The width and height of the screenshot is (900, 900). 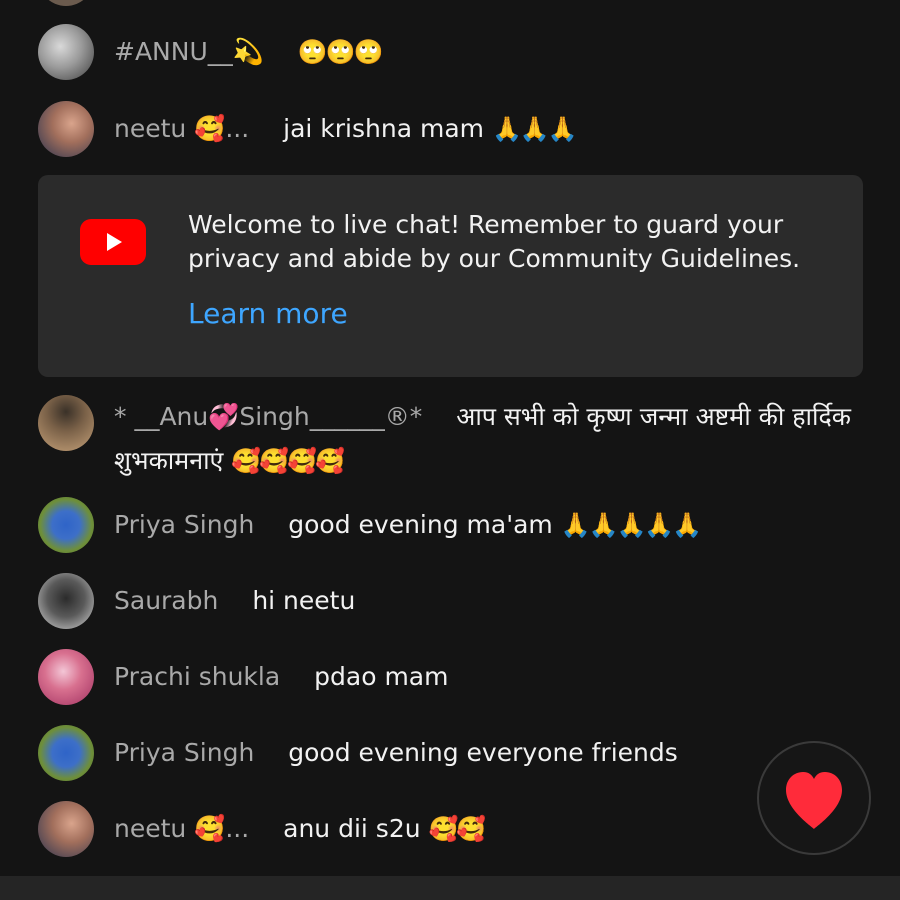 What do you see at coordinates (268, 416) in the screenshot?
I see `message-author: * __Anu💞Singh______®*` at bounding box center [268, 416].